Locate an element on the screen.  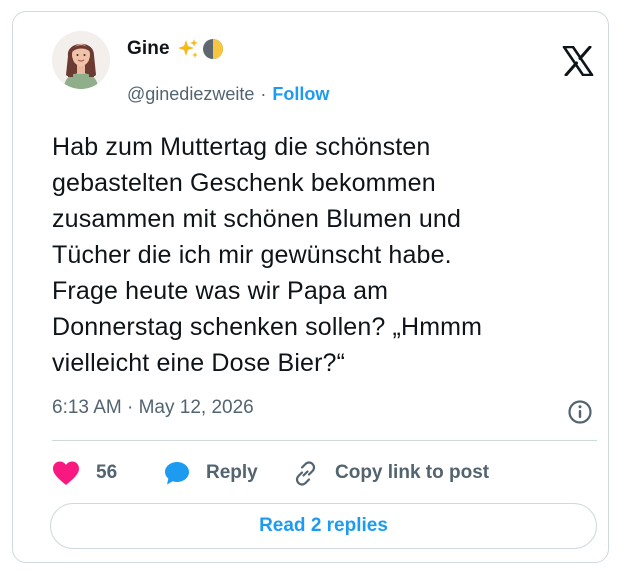
author-name-row: Gine is located at coordinates (176, 49).